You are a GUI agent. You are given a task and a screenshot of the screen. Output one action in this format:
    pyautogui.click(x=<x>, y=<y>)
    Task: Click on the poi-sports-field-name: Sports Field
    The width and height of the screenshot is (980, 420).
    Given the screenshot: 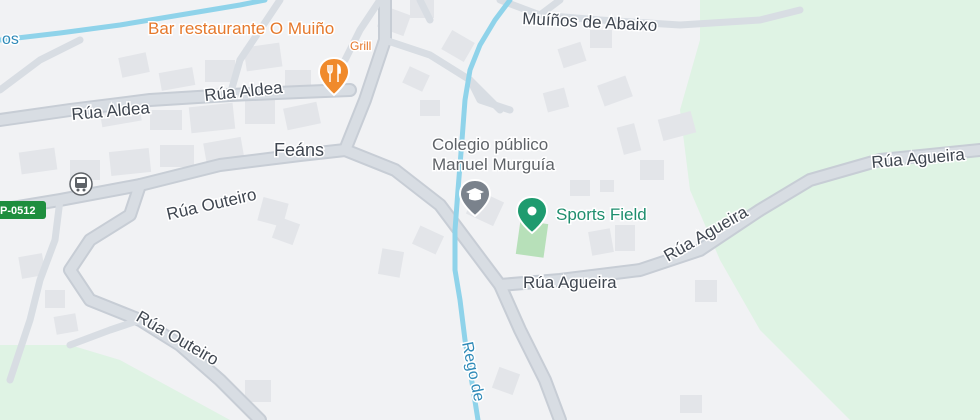 What is the action you would take?
    pyautogui.click(x=601, y=214)
    